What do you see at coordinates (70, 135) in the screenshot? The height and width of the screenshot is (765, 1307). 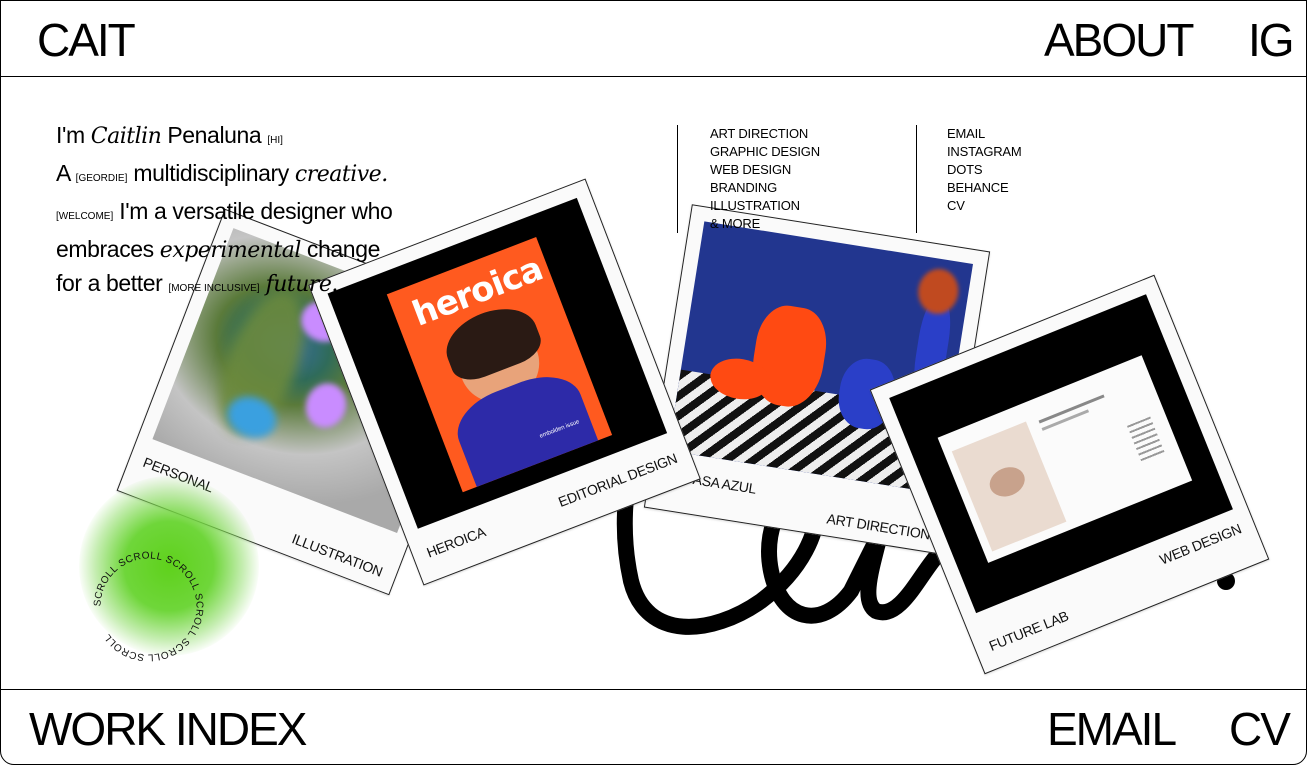 I see `intro-word: I'm` at bounding box center [70, 135].